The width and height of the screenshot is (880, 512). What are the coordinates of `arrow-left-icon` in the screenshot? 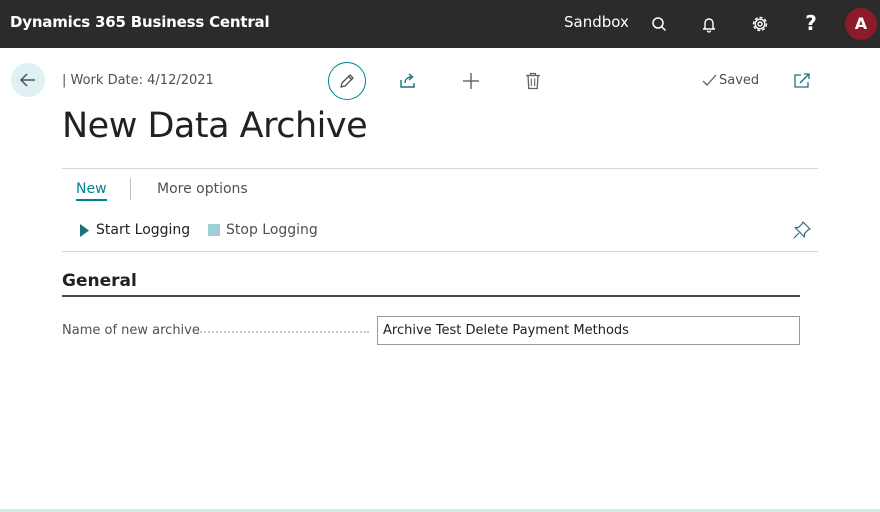 It's located at (27, 80).